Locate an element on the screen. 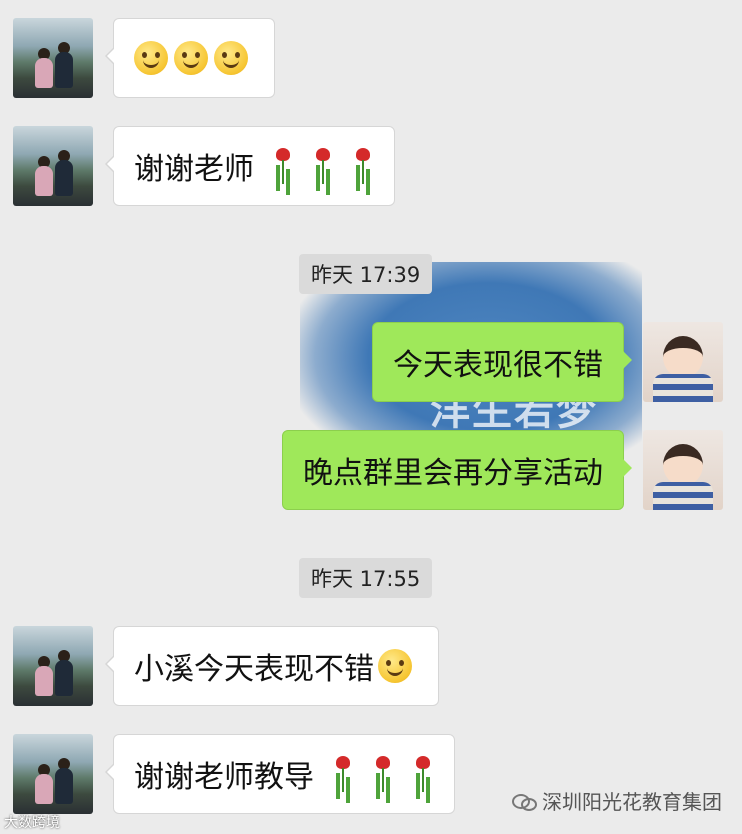 This screenshot has height=834, width=742. wechat-icon is located at coordinates (524, 801).